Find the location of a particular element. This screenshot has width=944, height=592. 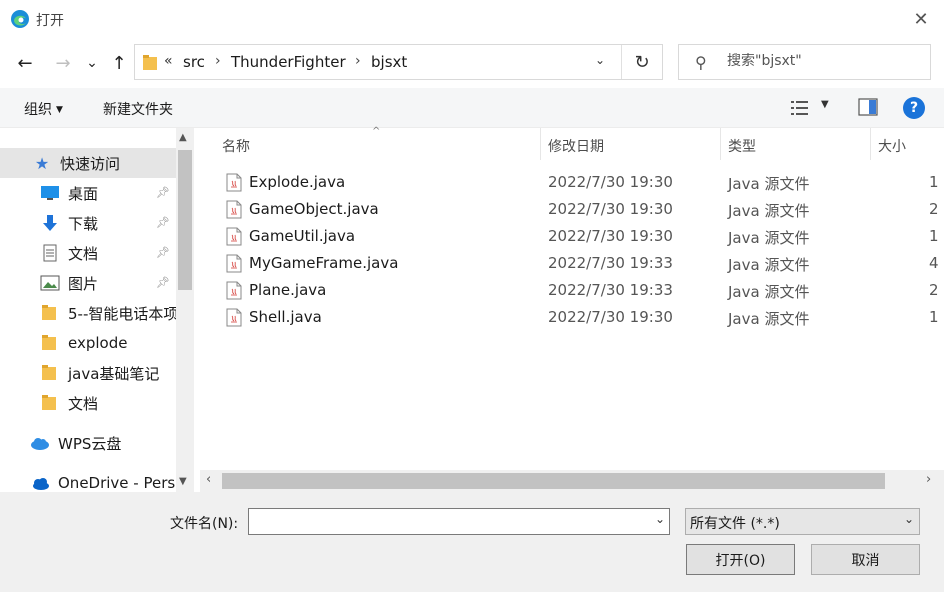

organize-menu: 组织 ▼ is located at coordinates (43, 109).